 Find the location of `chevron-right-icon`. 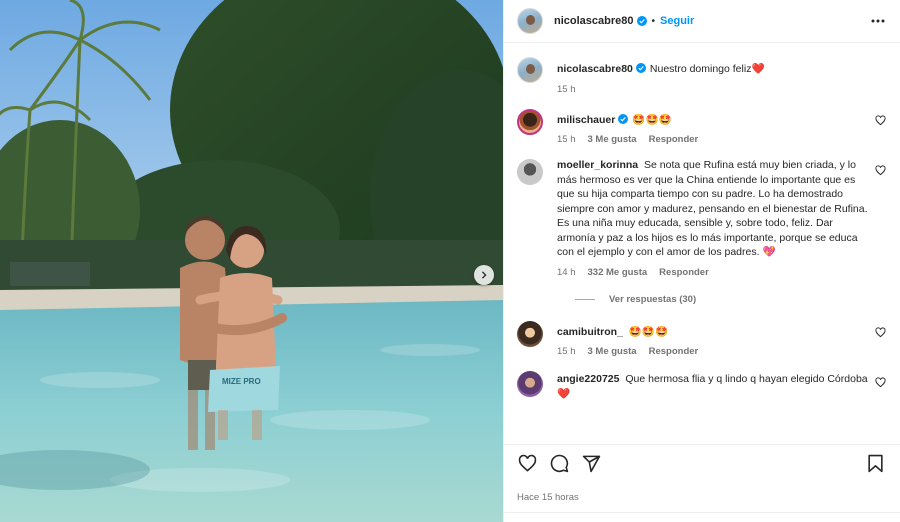

chevron-right-icon is located at coordinates (484, 275).